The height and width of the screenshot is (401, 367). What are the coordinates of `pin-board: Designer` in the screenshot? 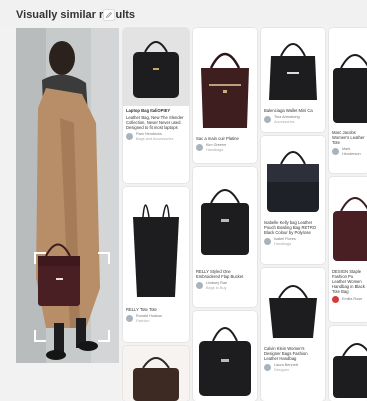 It's located at (286, 370).